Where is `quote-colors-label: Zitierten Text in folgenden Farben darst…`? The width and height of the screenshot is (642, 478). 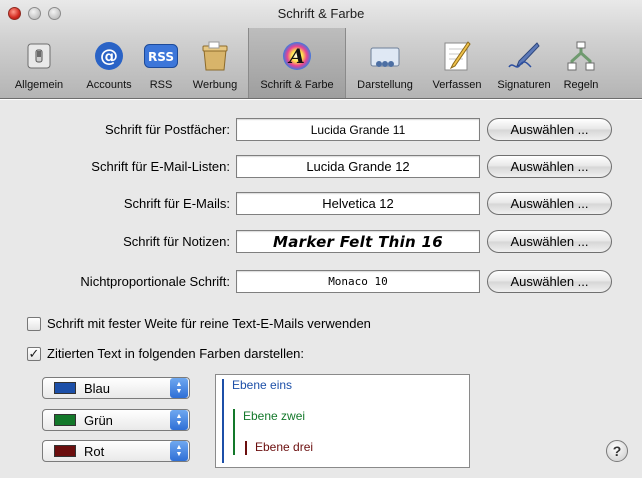 quote-colors-label: Zitierten Text in folgenden Farben darst… is located at coordinates (176, 353).